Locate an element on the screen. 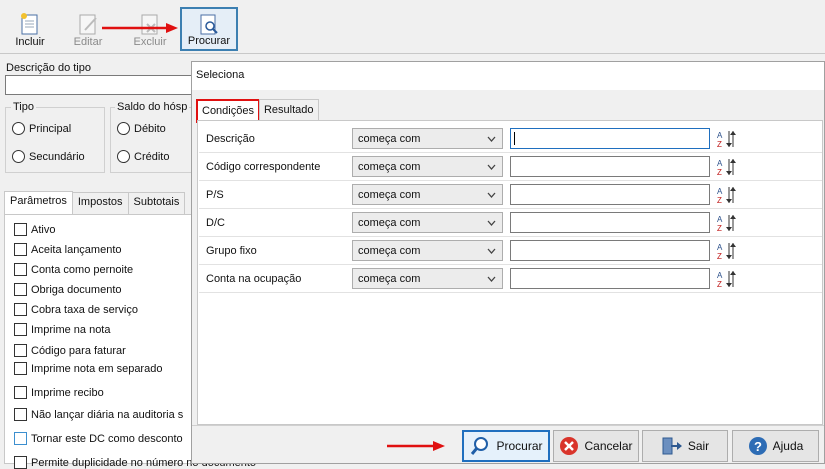  checkbox-conta-pernoite: Conta como pernoite is located at coordinates (73, 269).